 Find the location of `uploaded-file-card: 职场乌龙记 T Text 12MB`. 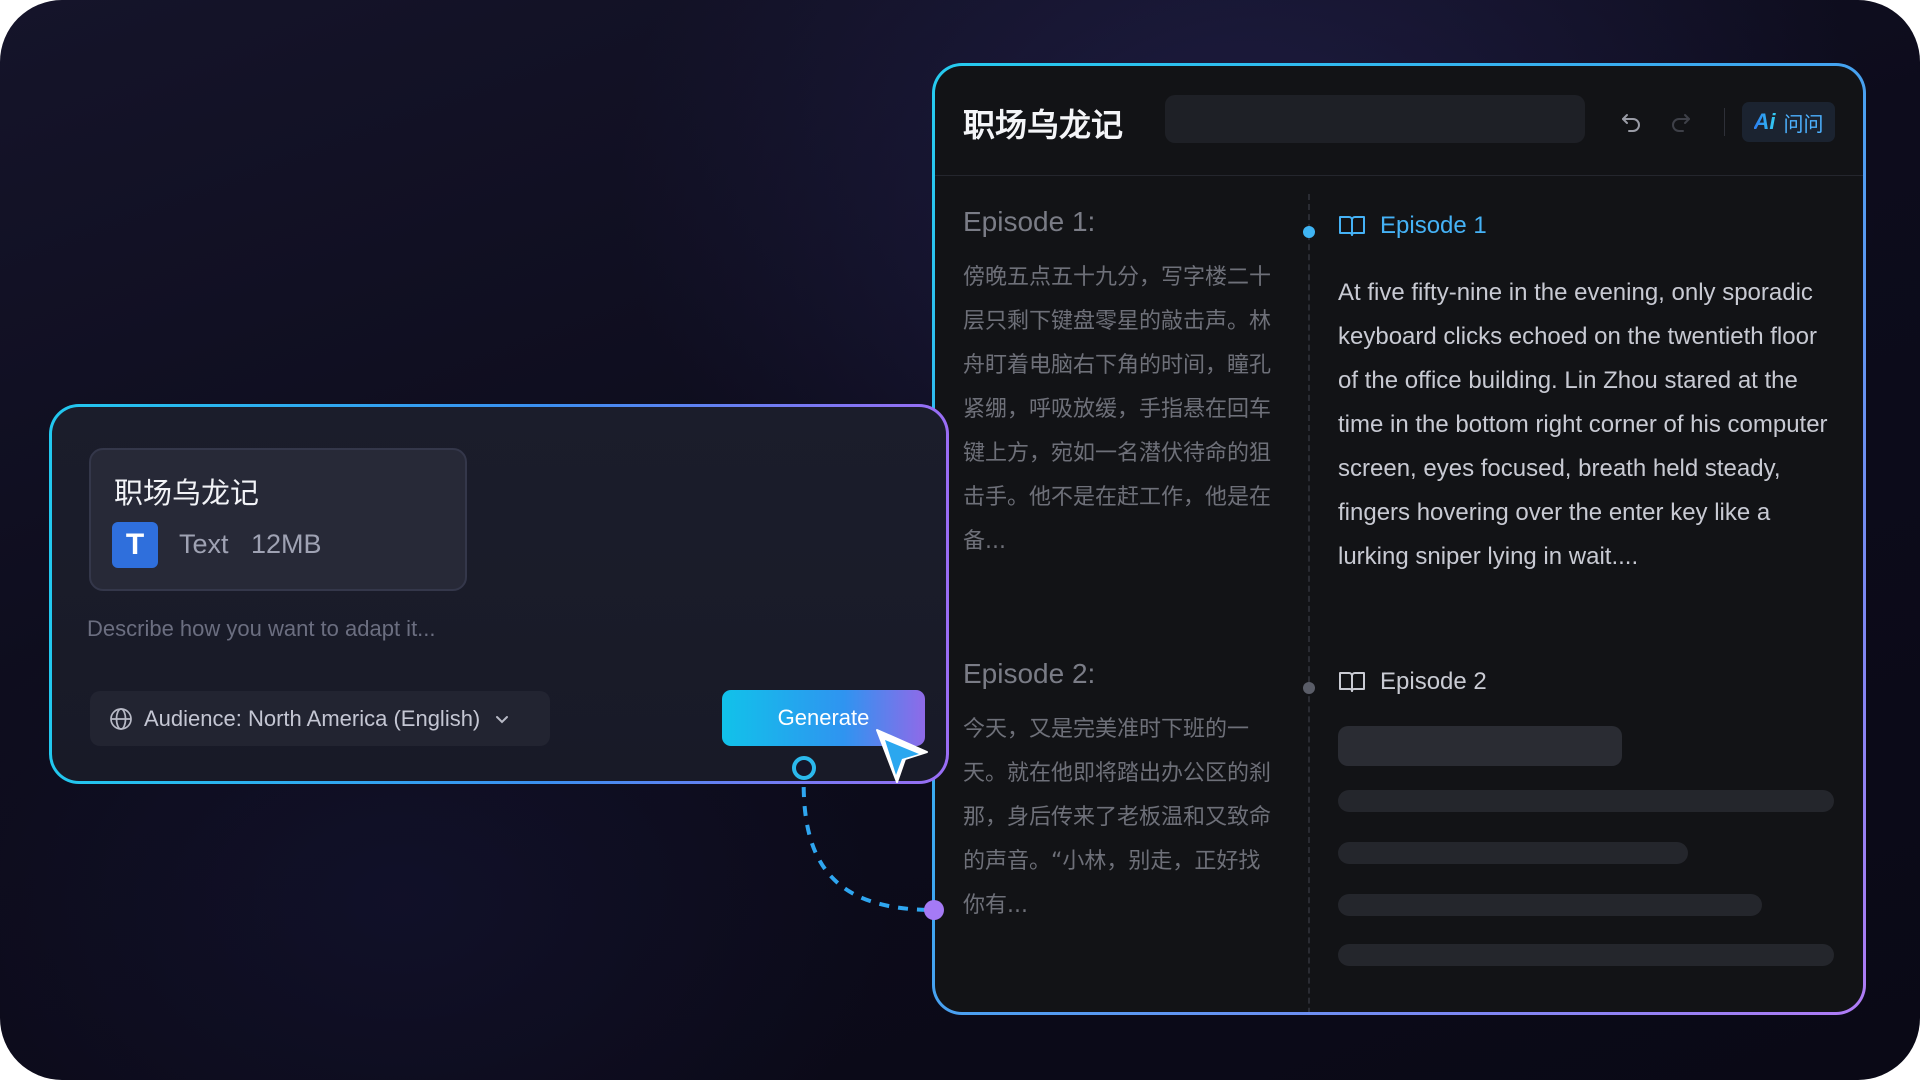

uploaded-file-card: 职场乌龙记 T Text 12MB is located at coordinates (278, 519).